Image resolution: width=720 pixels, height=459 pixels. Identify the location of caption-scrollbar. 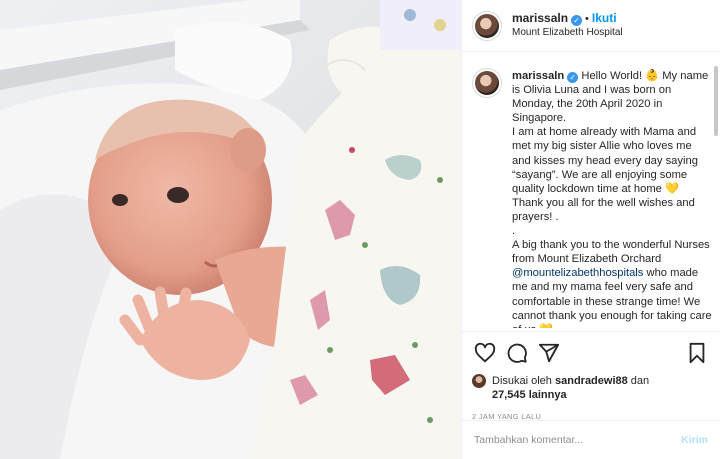
(716, 101).